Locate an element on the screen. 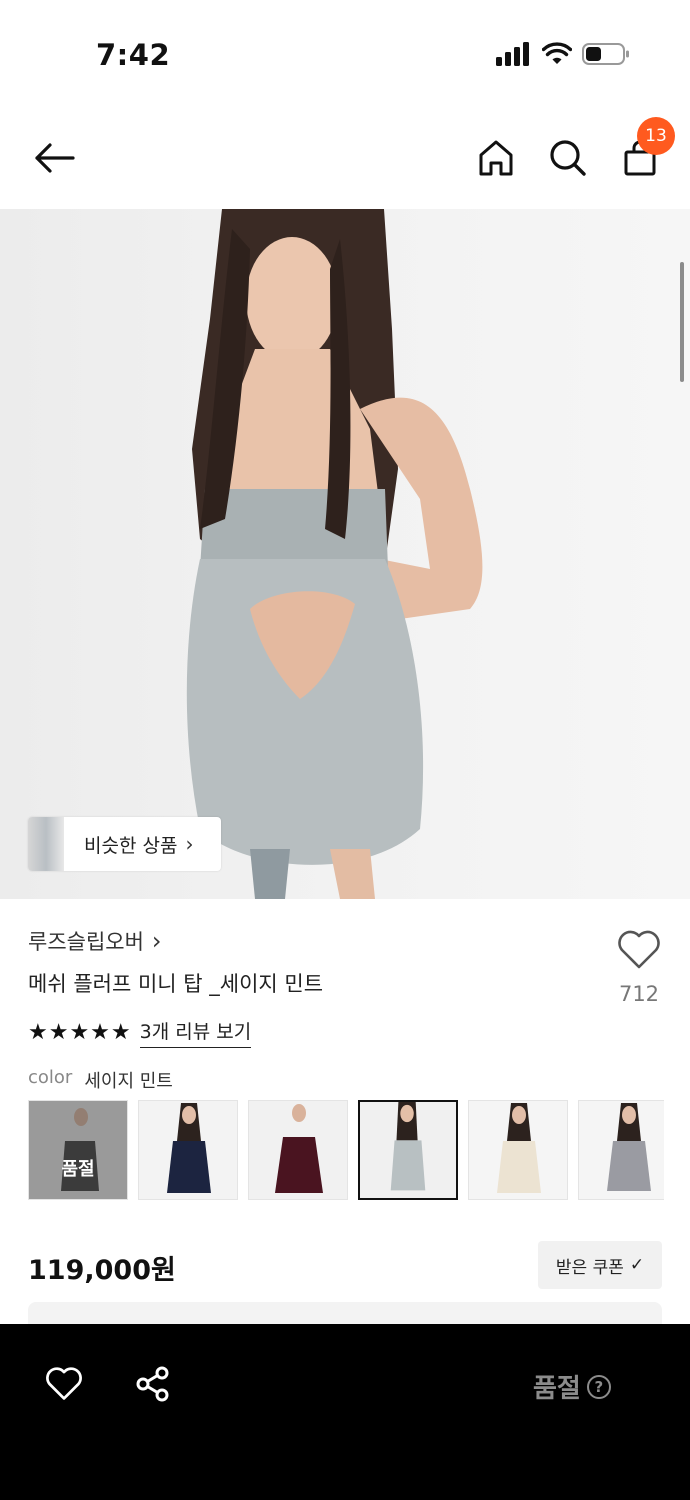 Image resolution: width=690 pixels, height=1500 pixels. status-bar: 7:42 is located at coordinates (345, 55).